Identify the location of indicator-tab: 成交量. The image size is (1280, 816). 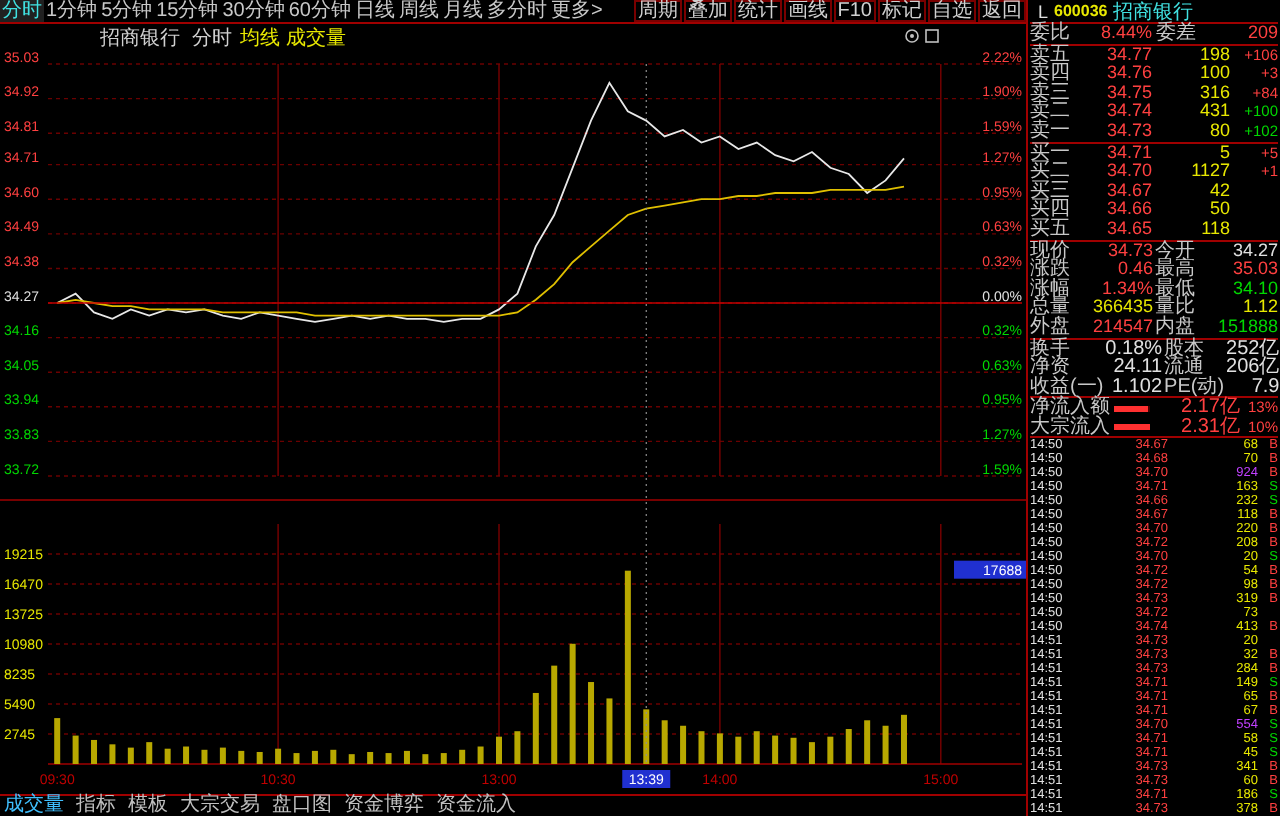
(34, 806).